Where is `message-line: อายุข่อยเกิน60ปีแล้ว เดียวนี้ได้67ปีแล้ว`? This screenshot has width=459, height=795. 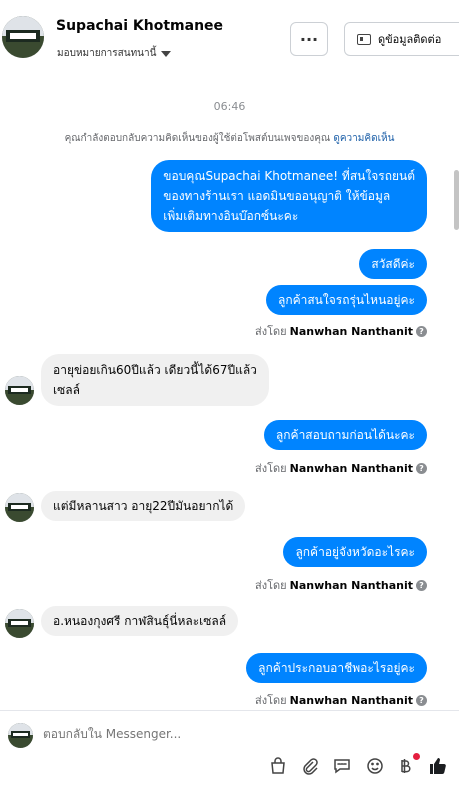
message-line: อายุข่อยเกิน60ปีแล้ว เดียวนี้ได้67ปีแล้ว is located at coordinates (155, 370).